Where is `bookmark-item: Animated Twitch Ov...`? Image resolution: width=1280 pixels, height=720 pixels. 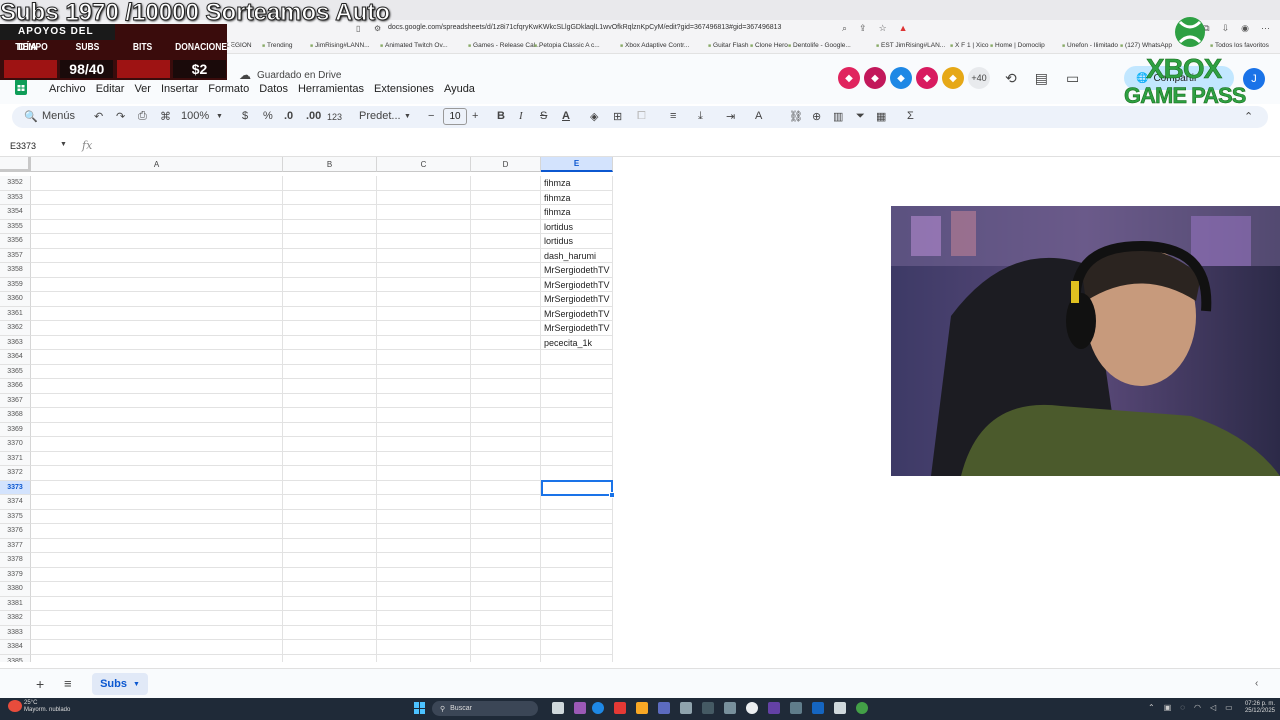
bookmark-item: Animated Twitch Ov... is located at coordinates (414, 45).